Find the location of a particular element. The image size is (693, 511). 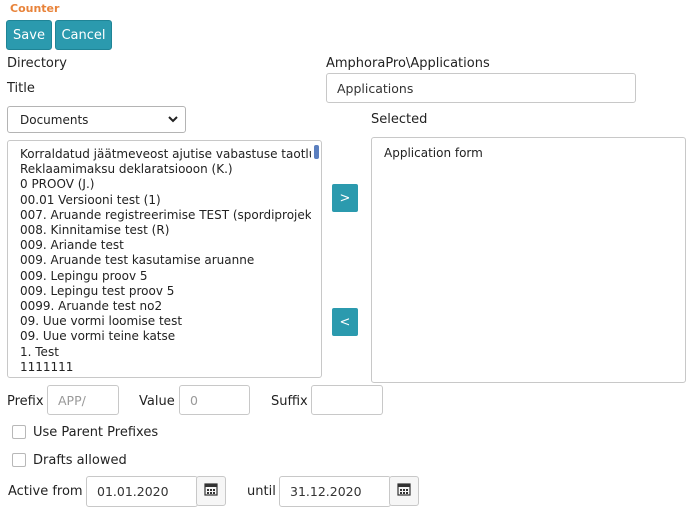

list-item: 1. Test is located at coordinates (165, 352).